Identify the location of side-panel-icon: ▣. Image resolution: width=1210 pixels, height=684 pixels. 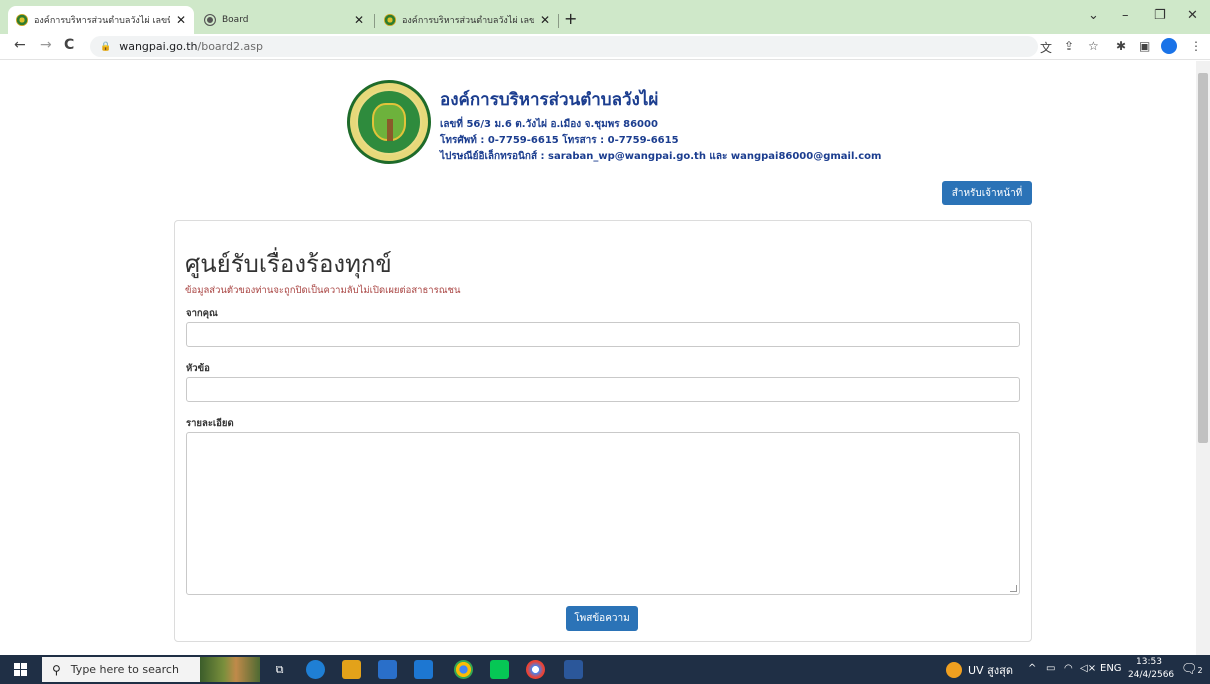
(1144, 46).